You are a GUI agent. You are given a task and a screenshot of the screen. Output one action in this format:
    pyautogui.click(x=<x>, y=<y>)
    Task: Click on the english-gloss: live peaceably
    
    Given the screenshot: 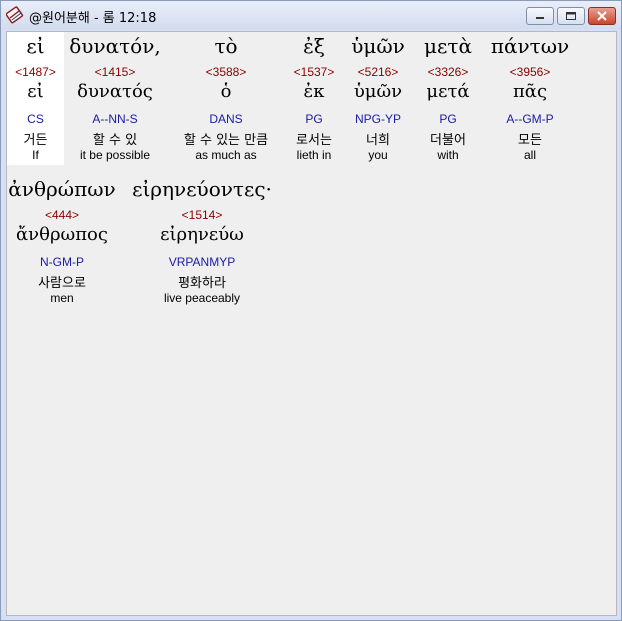 What is the action you would take?
    pyautogui.click(x=202, y=298)
    